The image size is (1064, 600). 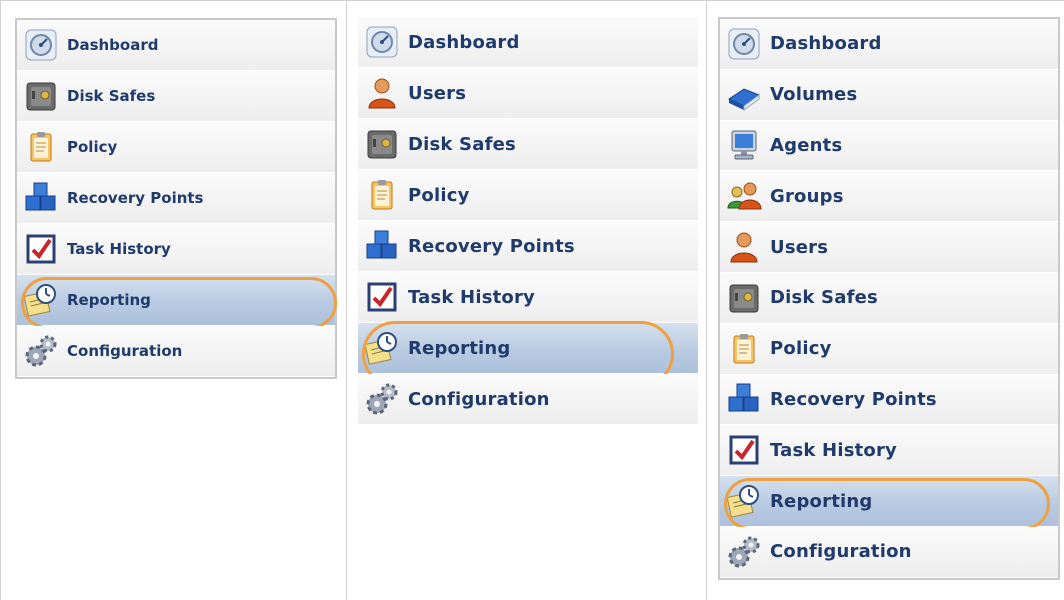 What do you see at coordinates (806, 145) in the screenshot?
I see `menu-item-label: Agents` at bounding box center [806, 145].